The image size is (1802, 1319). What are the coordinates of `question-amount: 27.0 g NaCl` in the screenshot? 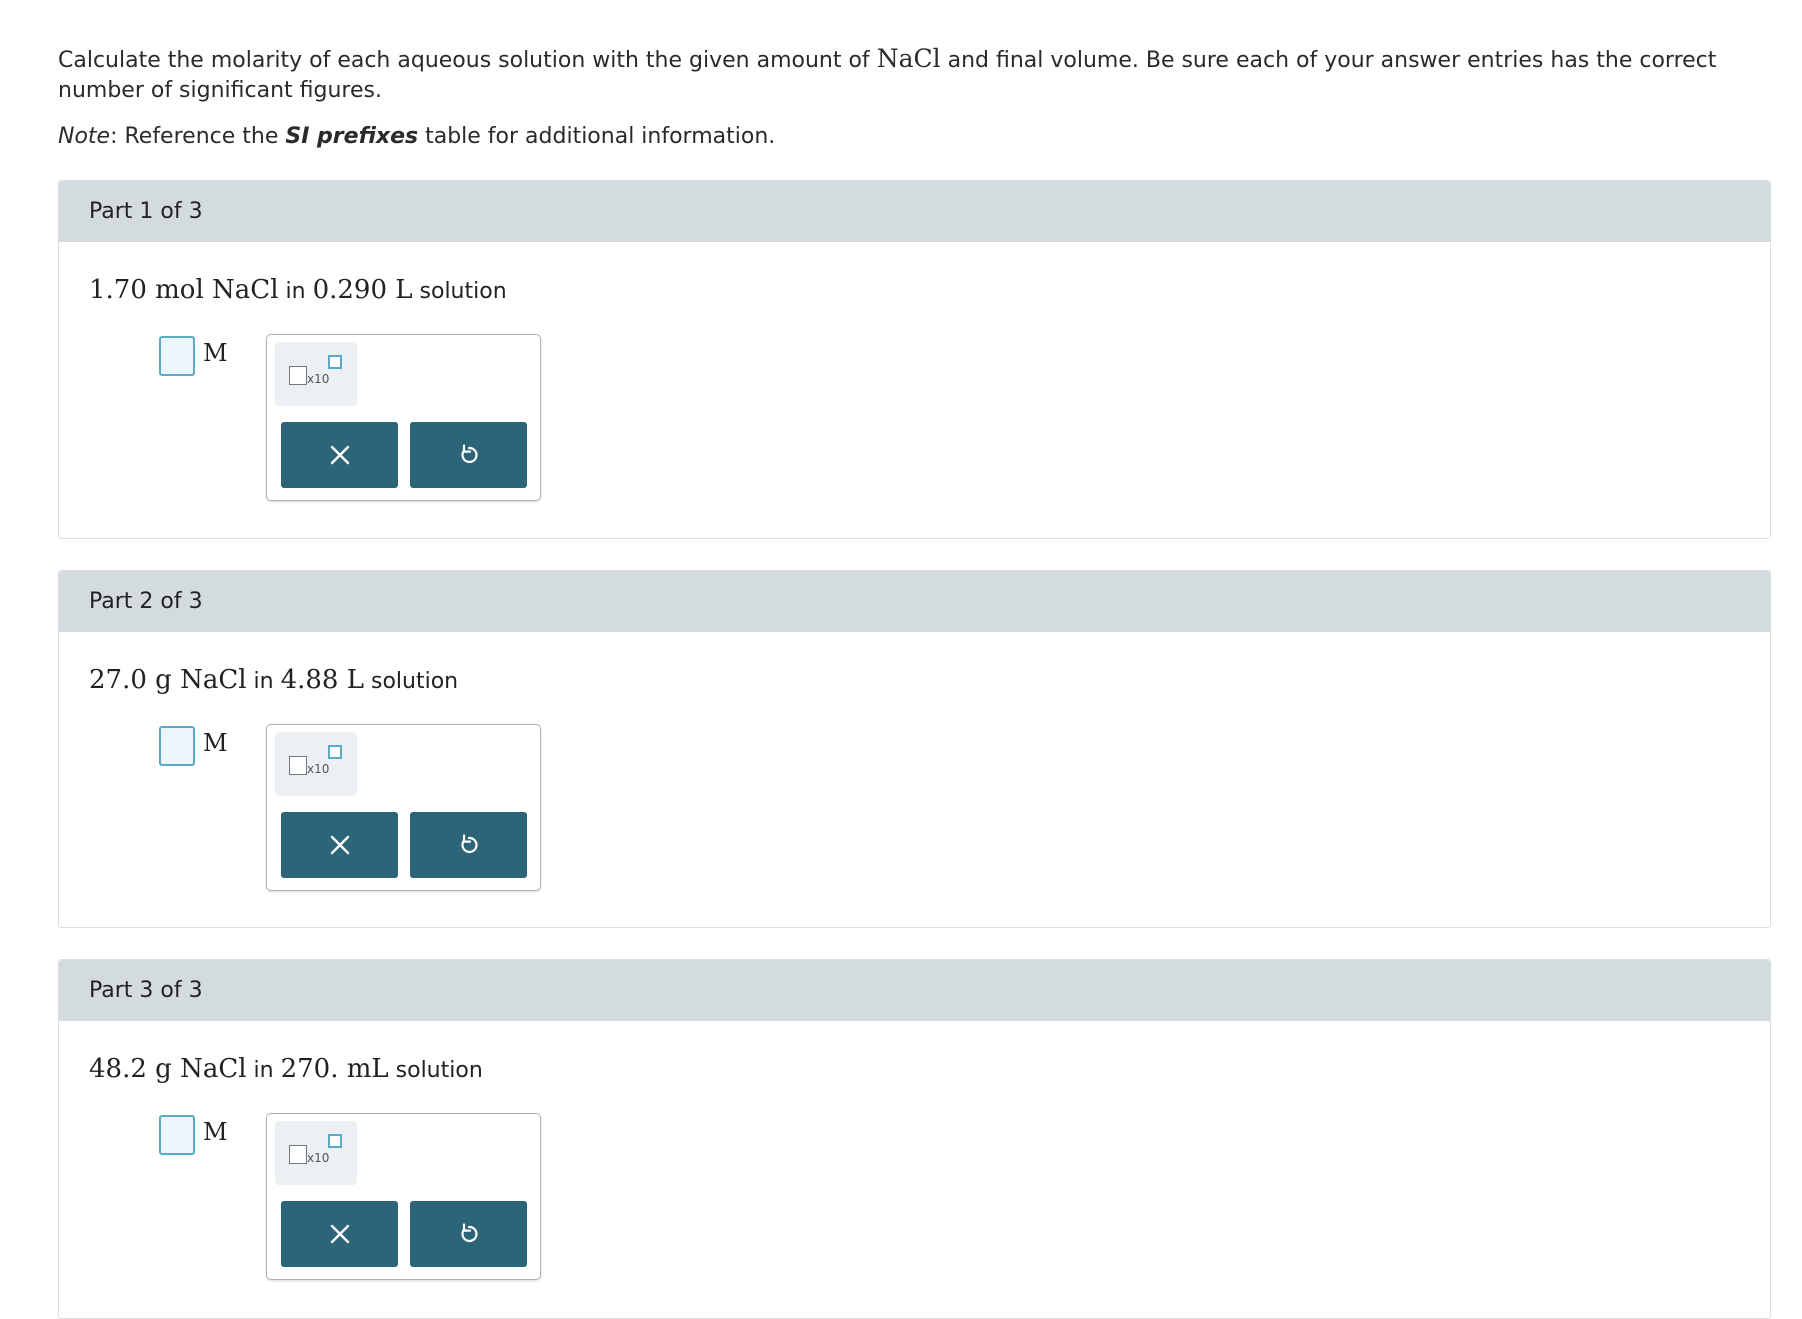 It's located at (168, 680).